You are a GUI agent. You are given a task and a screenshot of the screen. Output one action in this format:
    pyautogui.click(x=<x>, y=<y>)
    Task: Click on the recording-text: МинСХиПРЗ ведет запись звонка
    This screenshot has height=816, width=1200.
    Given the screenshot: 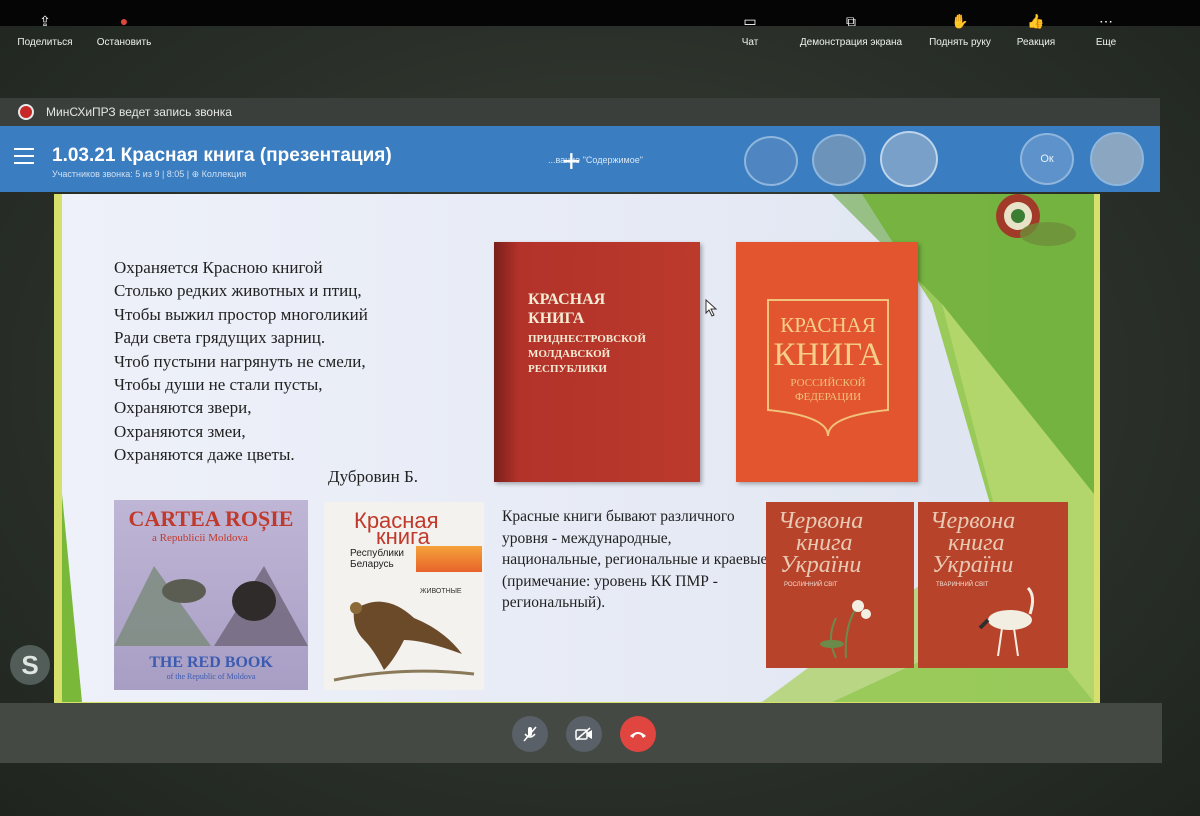 What is the action you would take?
    pyautogui.click(x=139, y=112)
    